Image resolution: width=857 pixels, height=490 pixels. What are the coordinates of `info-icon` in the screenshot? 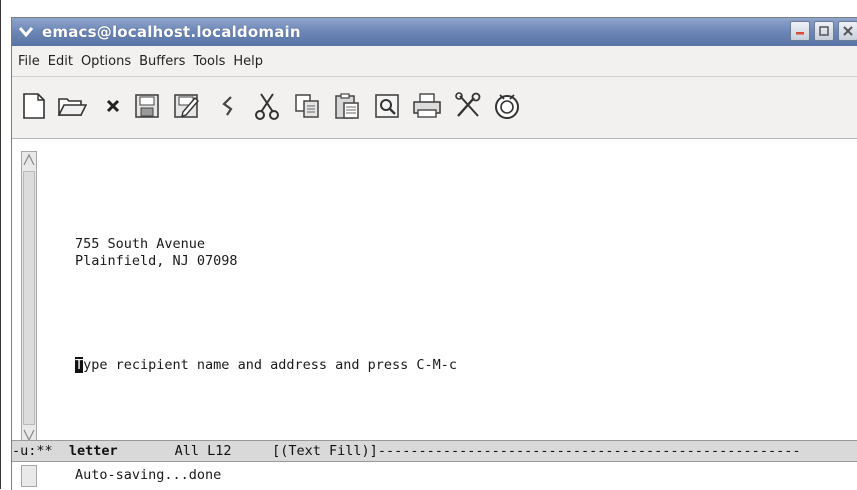 It's located at (507, 106).